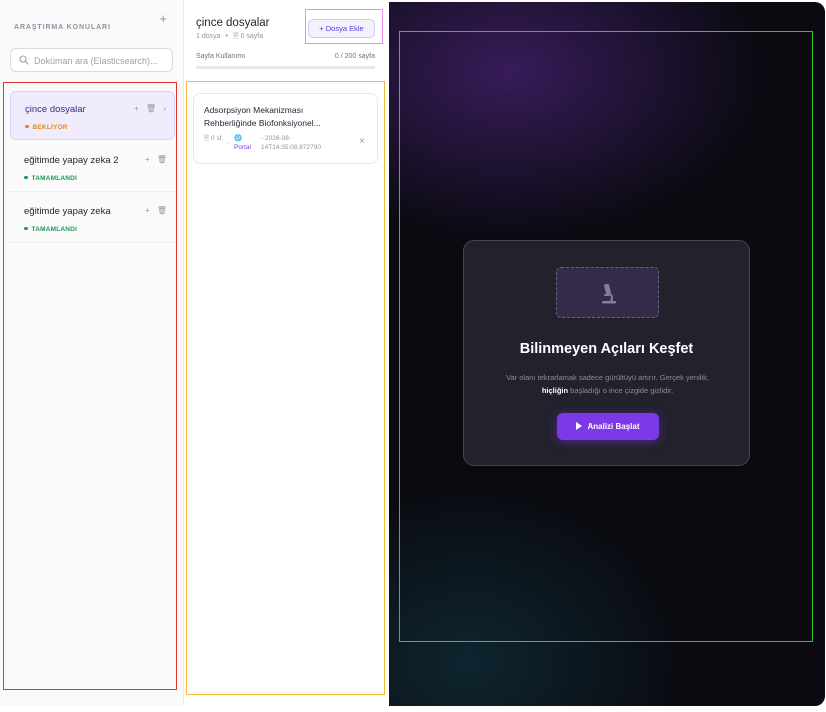 The image size is (826, 712). What do you see at coordinates (71, 160) in the screenshot?
I see `topic-name: eğitimde yapay zeka 2` at bounding box center [71, 160].